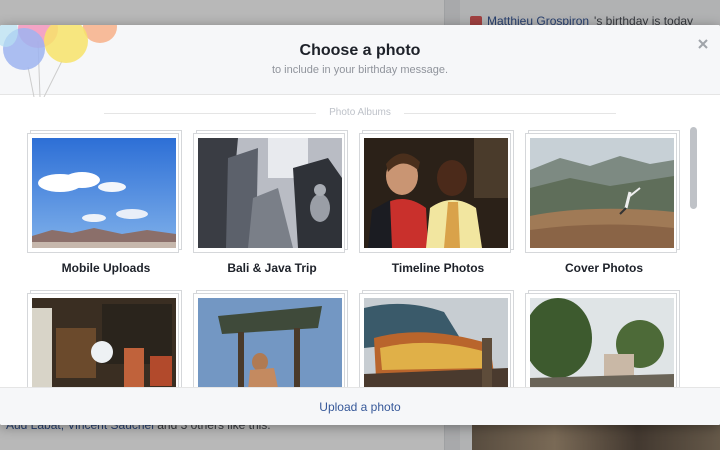  I want to click on balloons-illustration, so click(58, 61).